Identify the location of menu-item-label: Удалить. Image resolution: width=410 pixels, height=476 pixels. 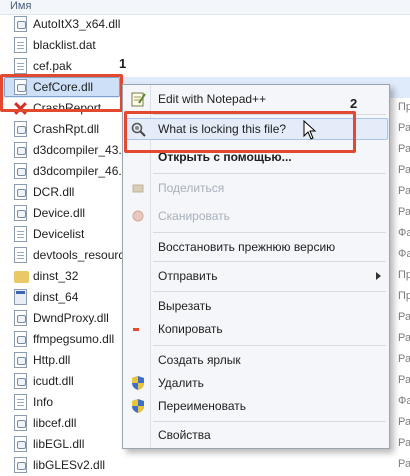
(181, 383).